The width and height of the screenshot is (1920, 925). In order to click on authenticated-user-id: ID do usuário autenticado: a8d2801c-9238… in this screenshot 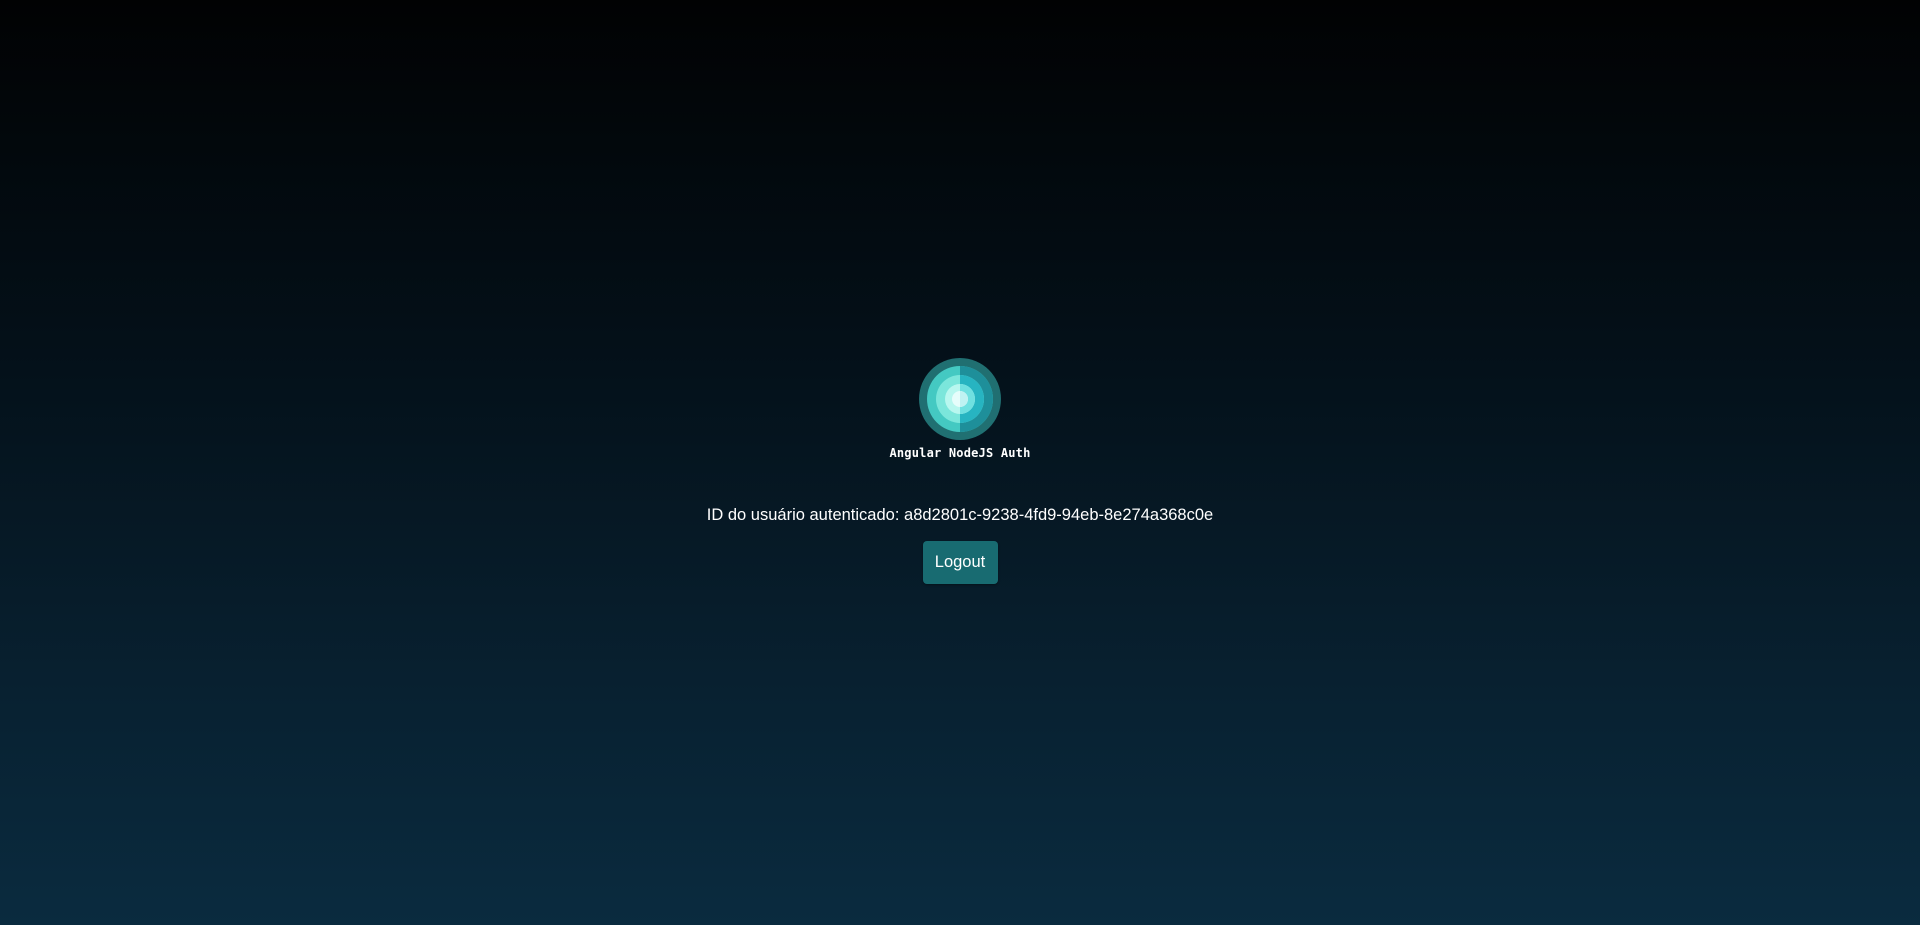, I will do `click(960, 515)`.